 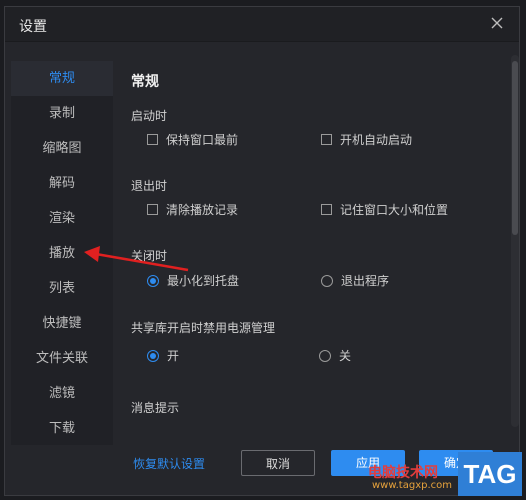 I want to click on watermark-url: www.tagxp.com, so click(x=412, y=485).